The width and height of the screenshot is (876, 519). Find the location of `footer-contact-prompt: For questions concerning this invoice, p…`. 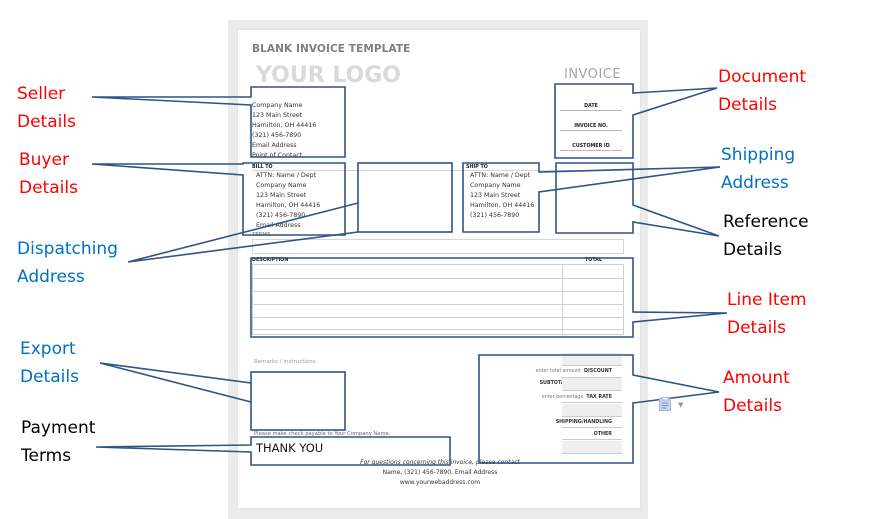

footer-contact-prompt: For questions concerning this invoice, p… is located at coordinates (440, 462).